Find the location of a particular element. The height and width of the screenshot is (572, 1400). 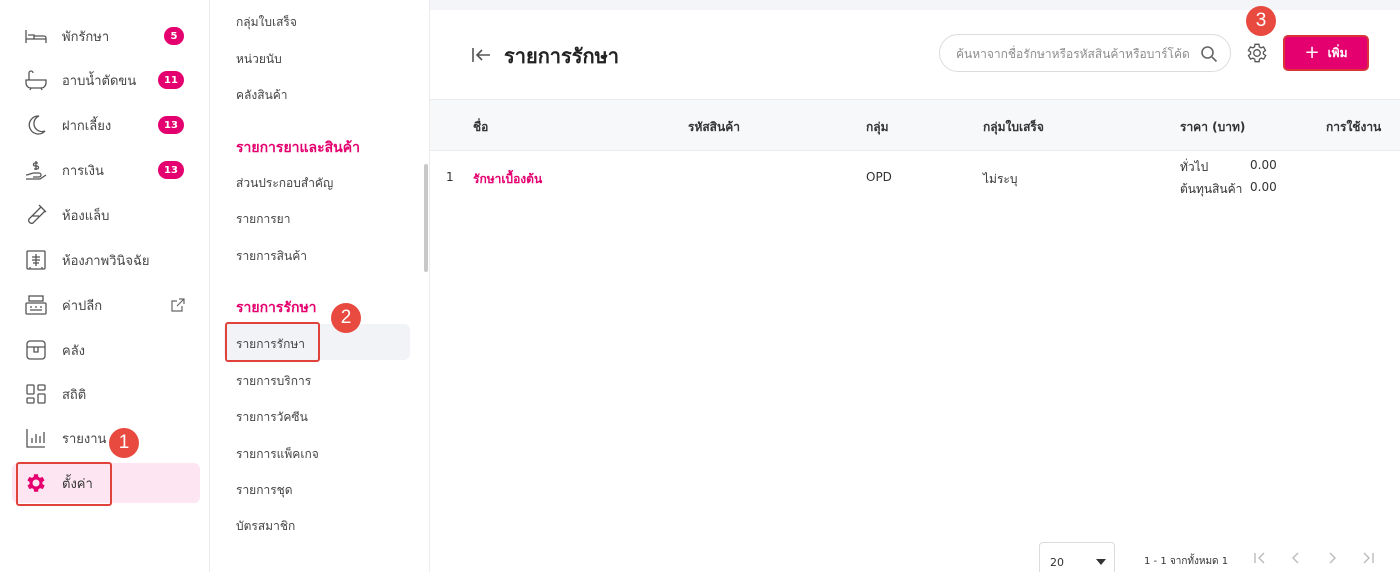

bar-chart-icon is located at coordinates (35, 438).